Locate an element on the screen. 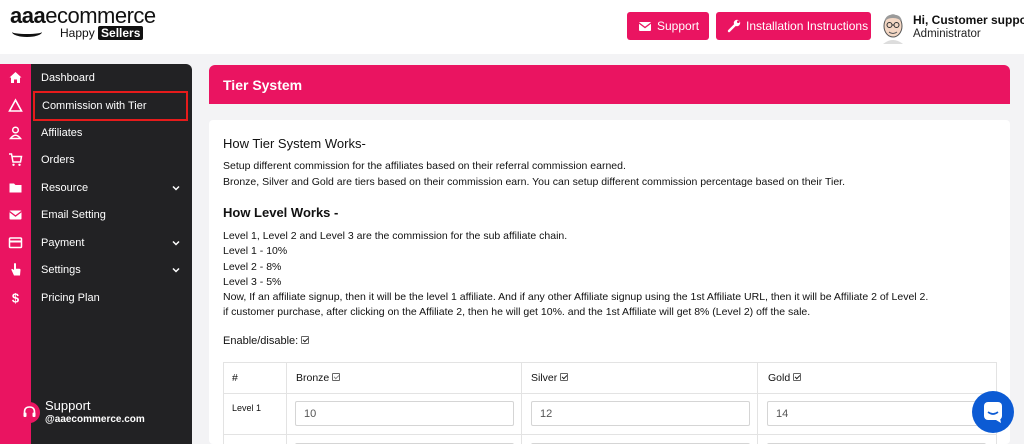 Image resolution: width=1024 pixels, height=444 pixels. tier-heading: How Tier System Works- is located at coordinates (294, 143).